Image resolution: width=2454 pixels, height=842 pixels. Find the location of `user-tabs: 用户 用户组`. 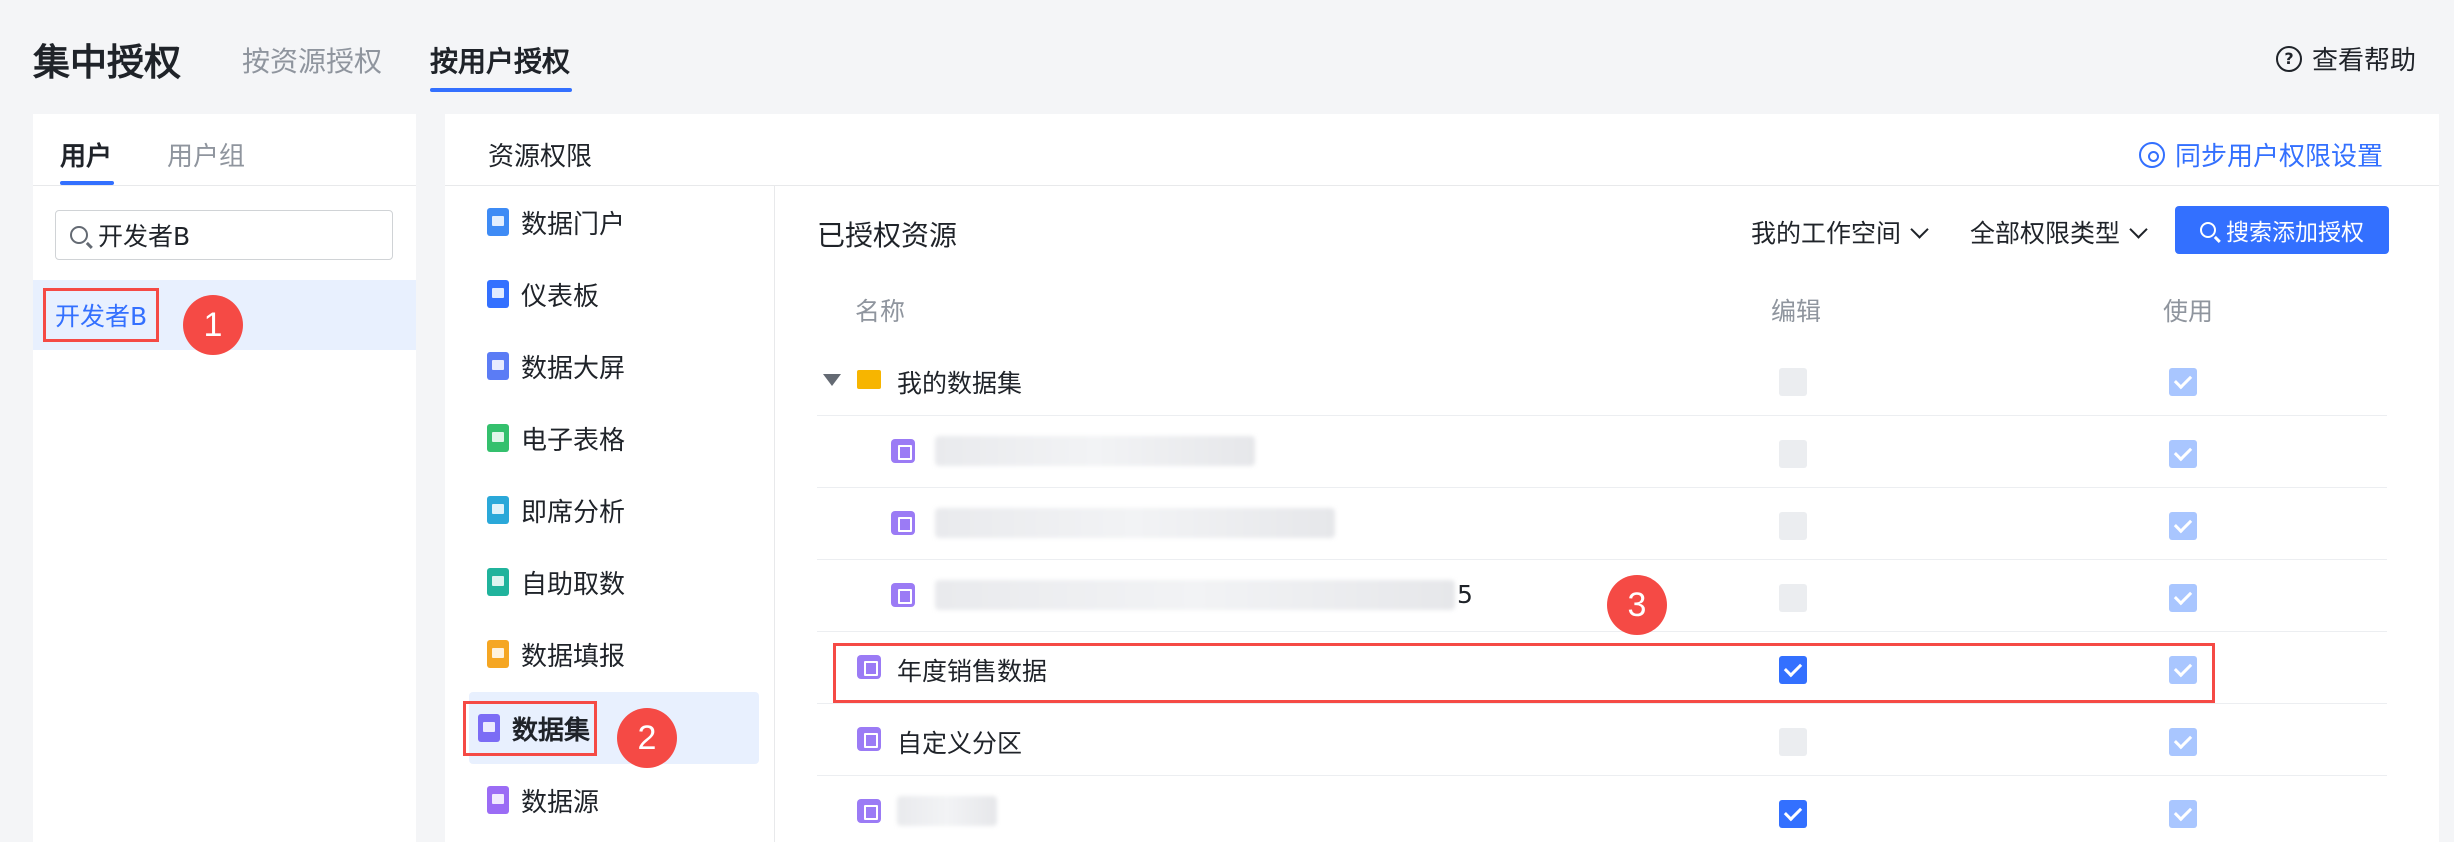

user-tabs: 用户 用户组 is located at coordinates (224, 150).